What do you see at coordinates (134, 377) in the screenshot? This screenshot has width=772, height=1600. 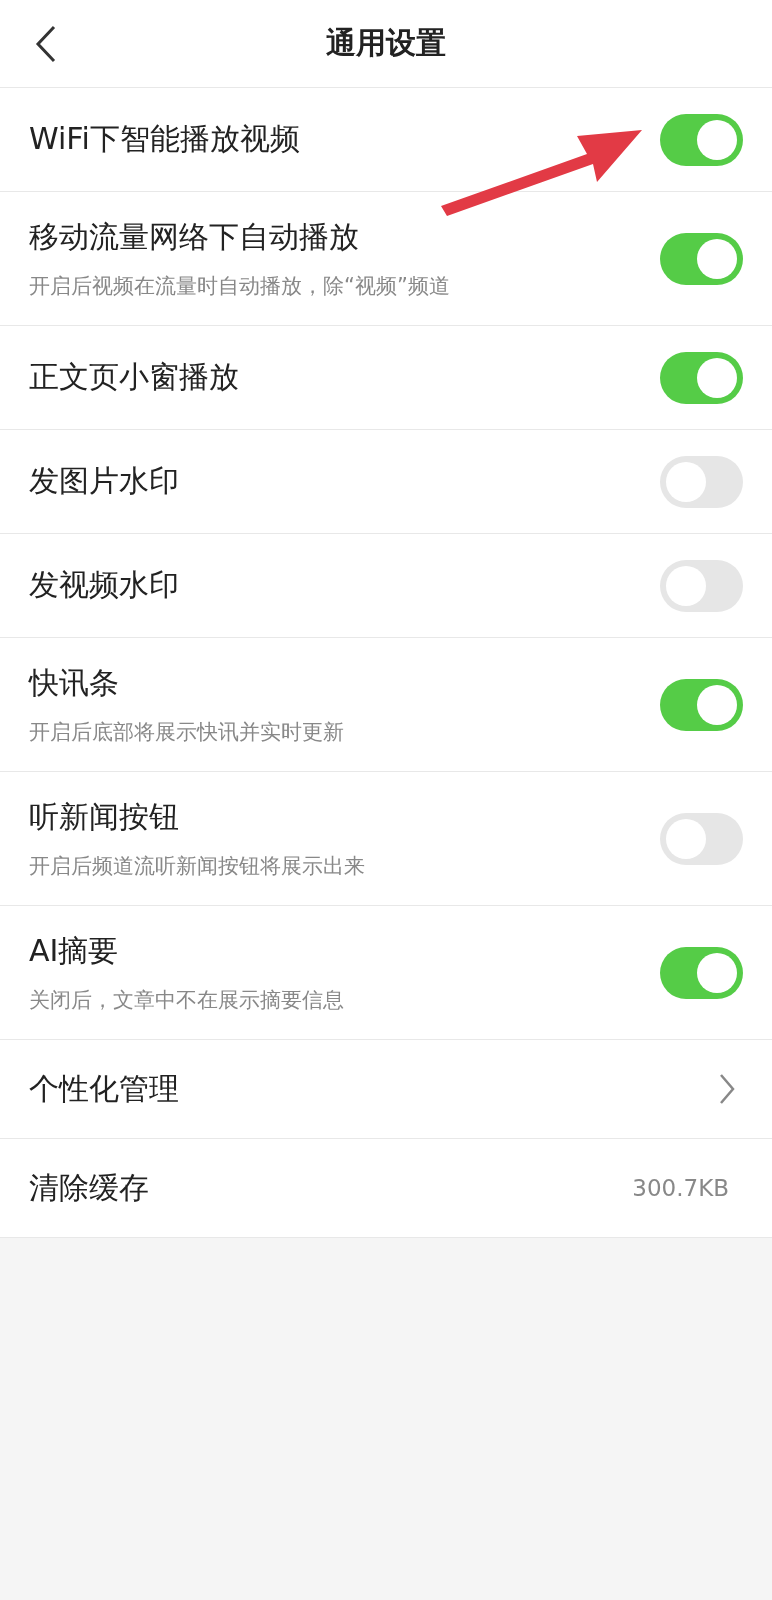 I see `setting-label: 正文页小窗播放` at bounding box center [134, 377].